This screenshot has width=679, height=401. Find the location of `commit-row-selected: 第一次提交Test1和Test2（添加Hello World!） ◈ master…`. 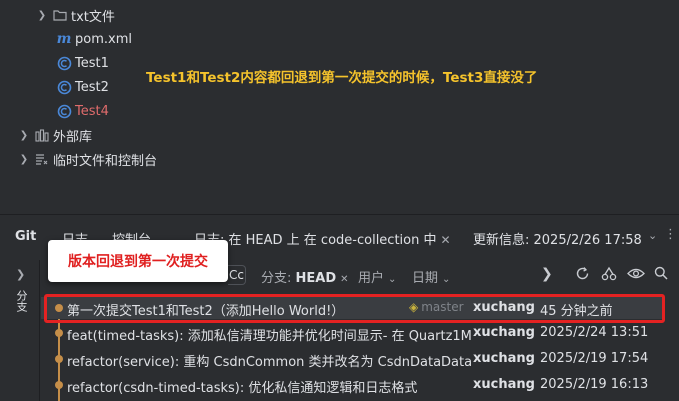

commit-row-selected: 第一次提交Test1和Test2（添加Hello World!） ◈ master… is located at coordinates (353, 308).